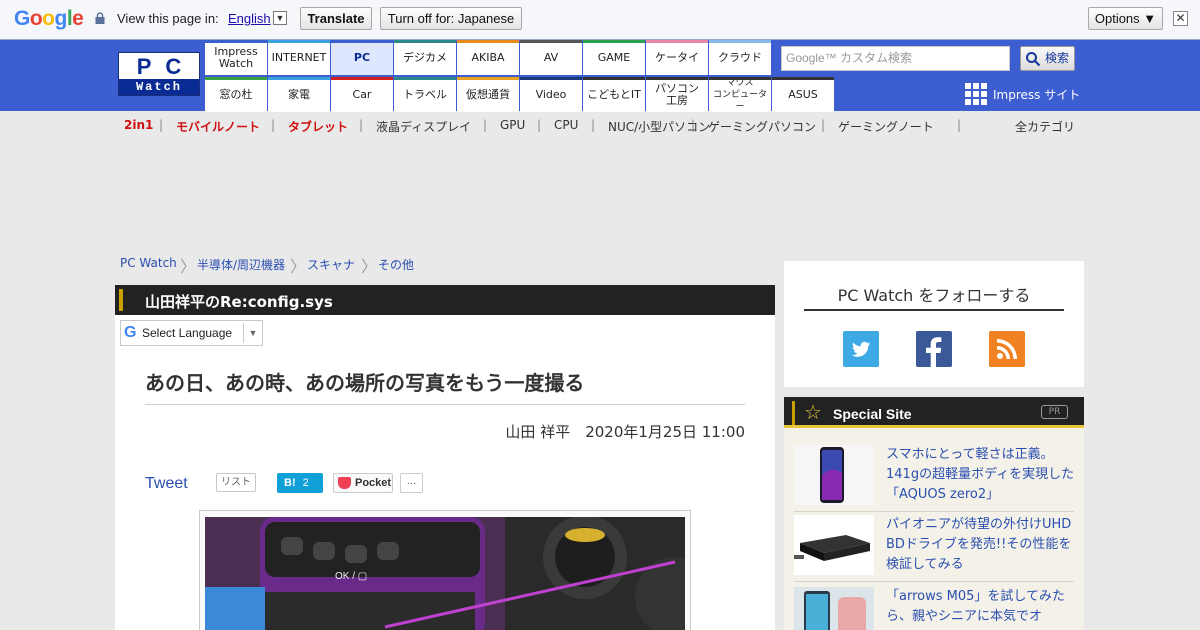 This screenshot has height=630, width=1200. Describe the element at coordinates (318, 126) in the screenshot. I see `subnav-item: タブレット` at that location.